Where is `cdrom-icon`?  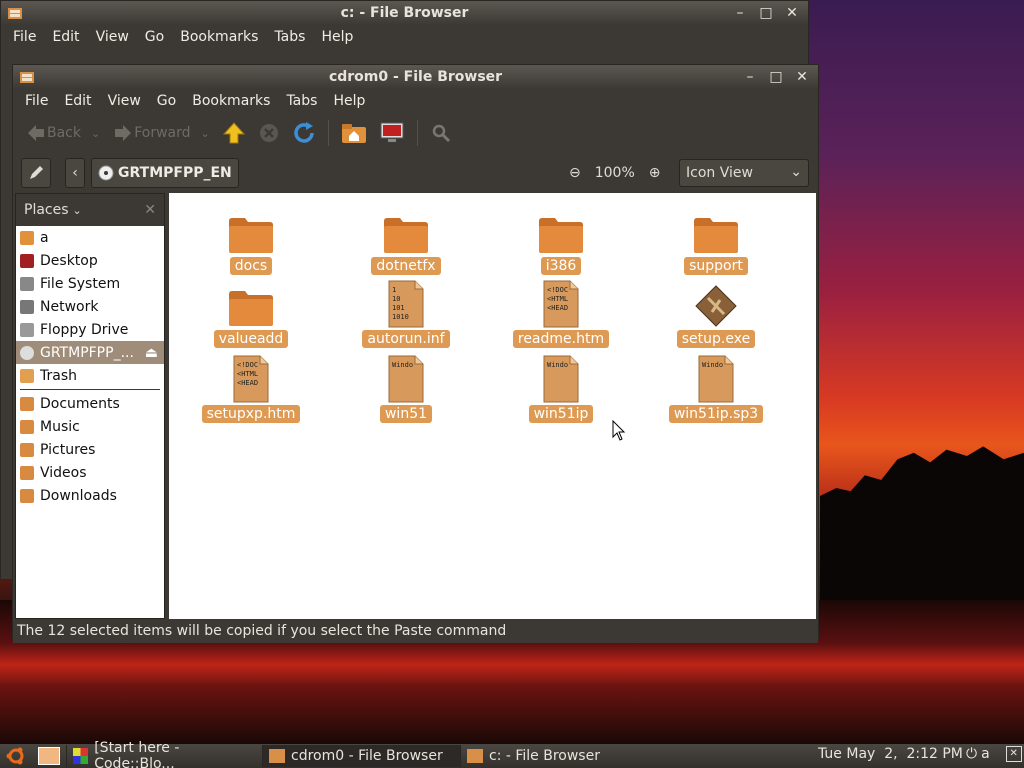 cdrom-icon is located at coordinates (27, 352).